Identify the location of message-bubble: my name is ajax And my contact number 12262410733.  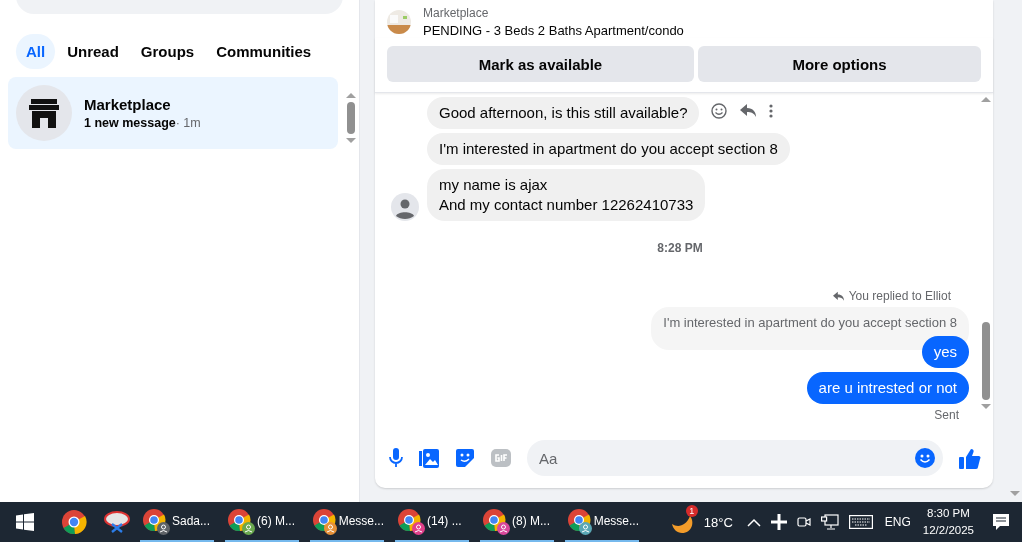
(566, 195).